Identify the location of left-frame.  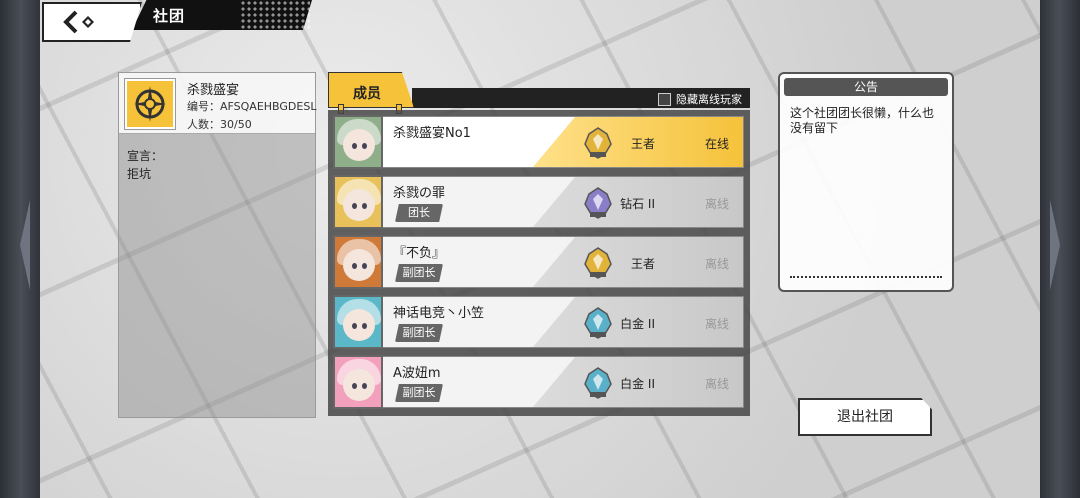
(21, 249).